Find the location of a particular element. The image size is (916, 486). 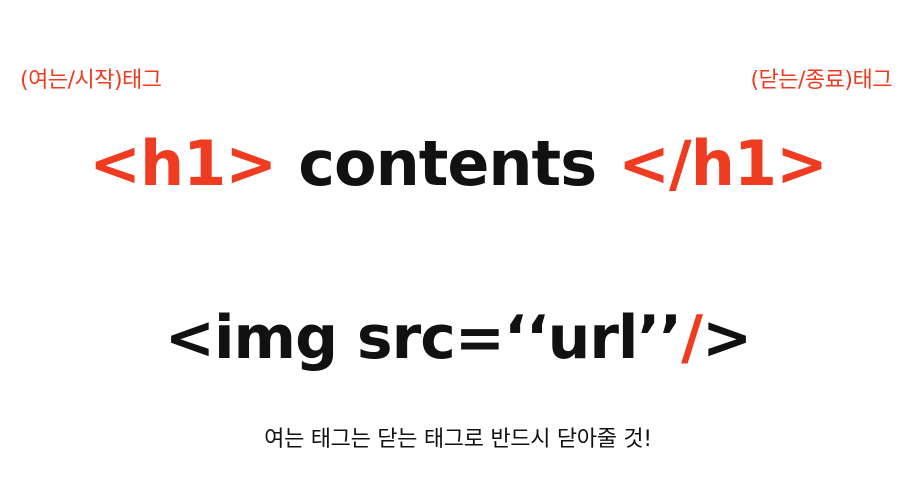

opening-tag-label: (여는/시작)태그 is located at coordinates (91, 80).